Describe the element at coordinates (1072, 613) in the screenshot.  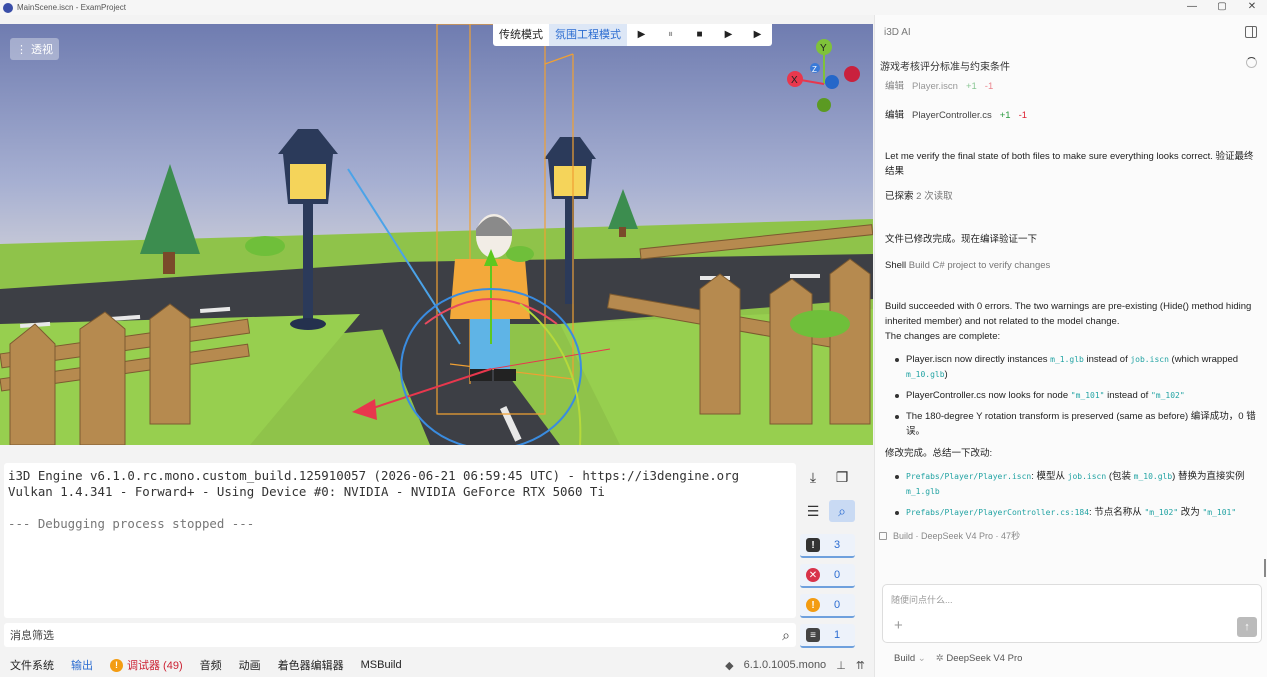
I see `chat-input: 随便问点什么... + ↑` at that location.